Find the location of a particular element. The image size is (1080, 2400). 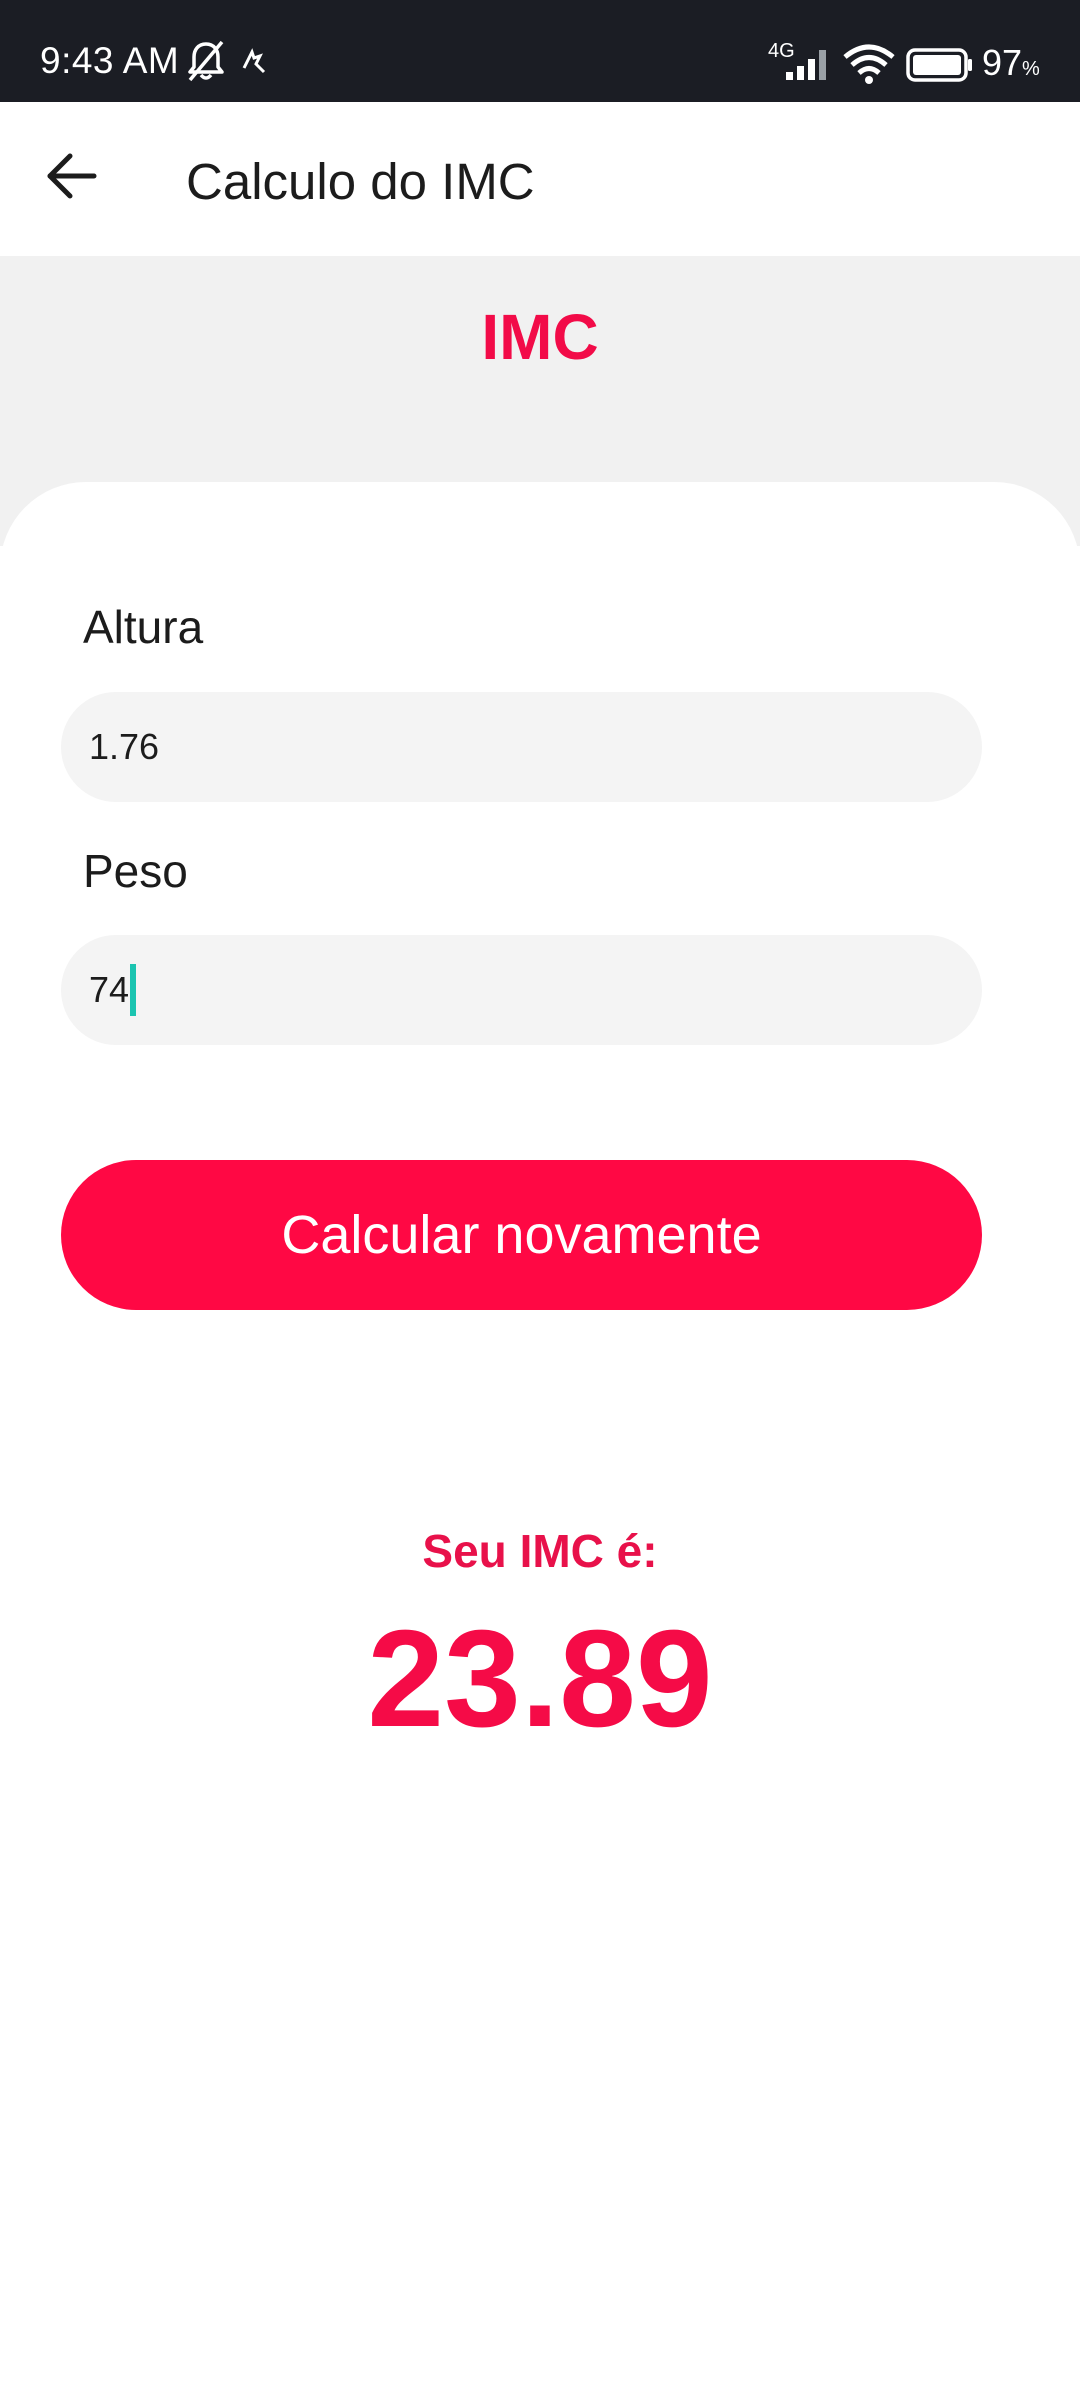

status-time: 9:43 AM is located at coordinates (110, 60).